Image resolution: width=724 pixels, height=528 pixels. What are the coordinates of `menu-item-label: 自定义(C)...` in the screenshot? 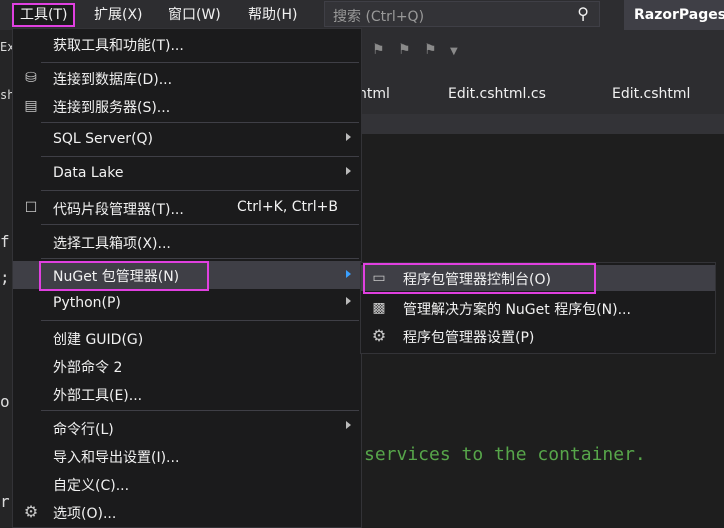 It's located at (91, 486).